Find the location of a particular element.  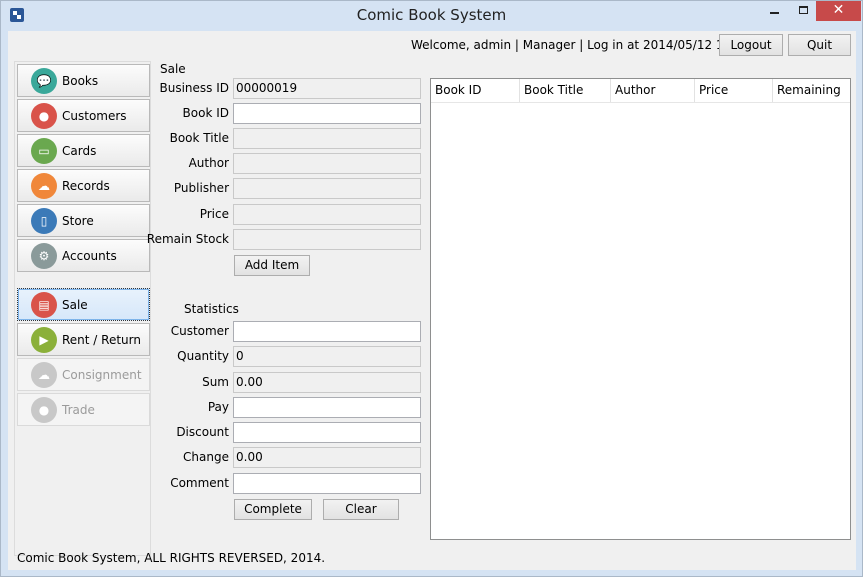

remain-stock-label: Remain Stock is located at coordinates (187, 239).